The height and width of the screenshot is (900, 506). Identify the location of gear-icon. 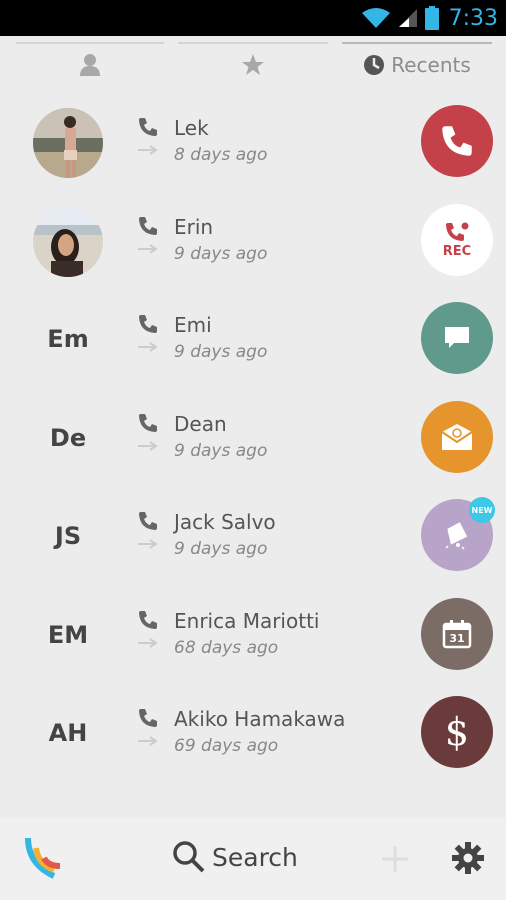
(468, 858).